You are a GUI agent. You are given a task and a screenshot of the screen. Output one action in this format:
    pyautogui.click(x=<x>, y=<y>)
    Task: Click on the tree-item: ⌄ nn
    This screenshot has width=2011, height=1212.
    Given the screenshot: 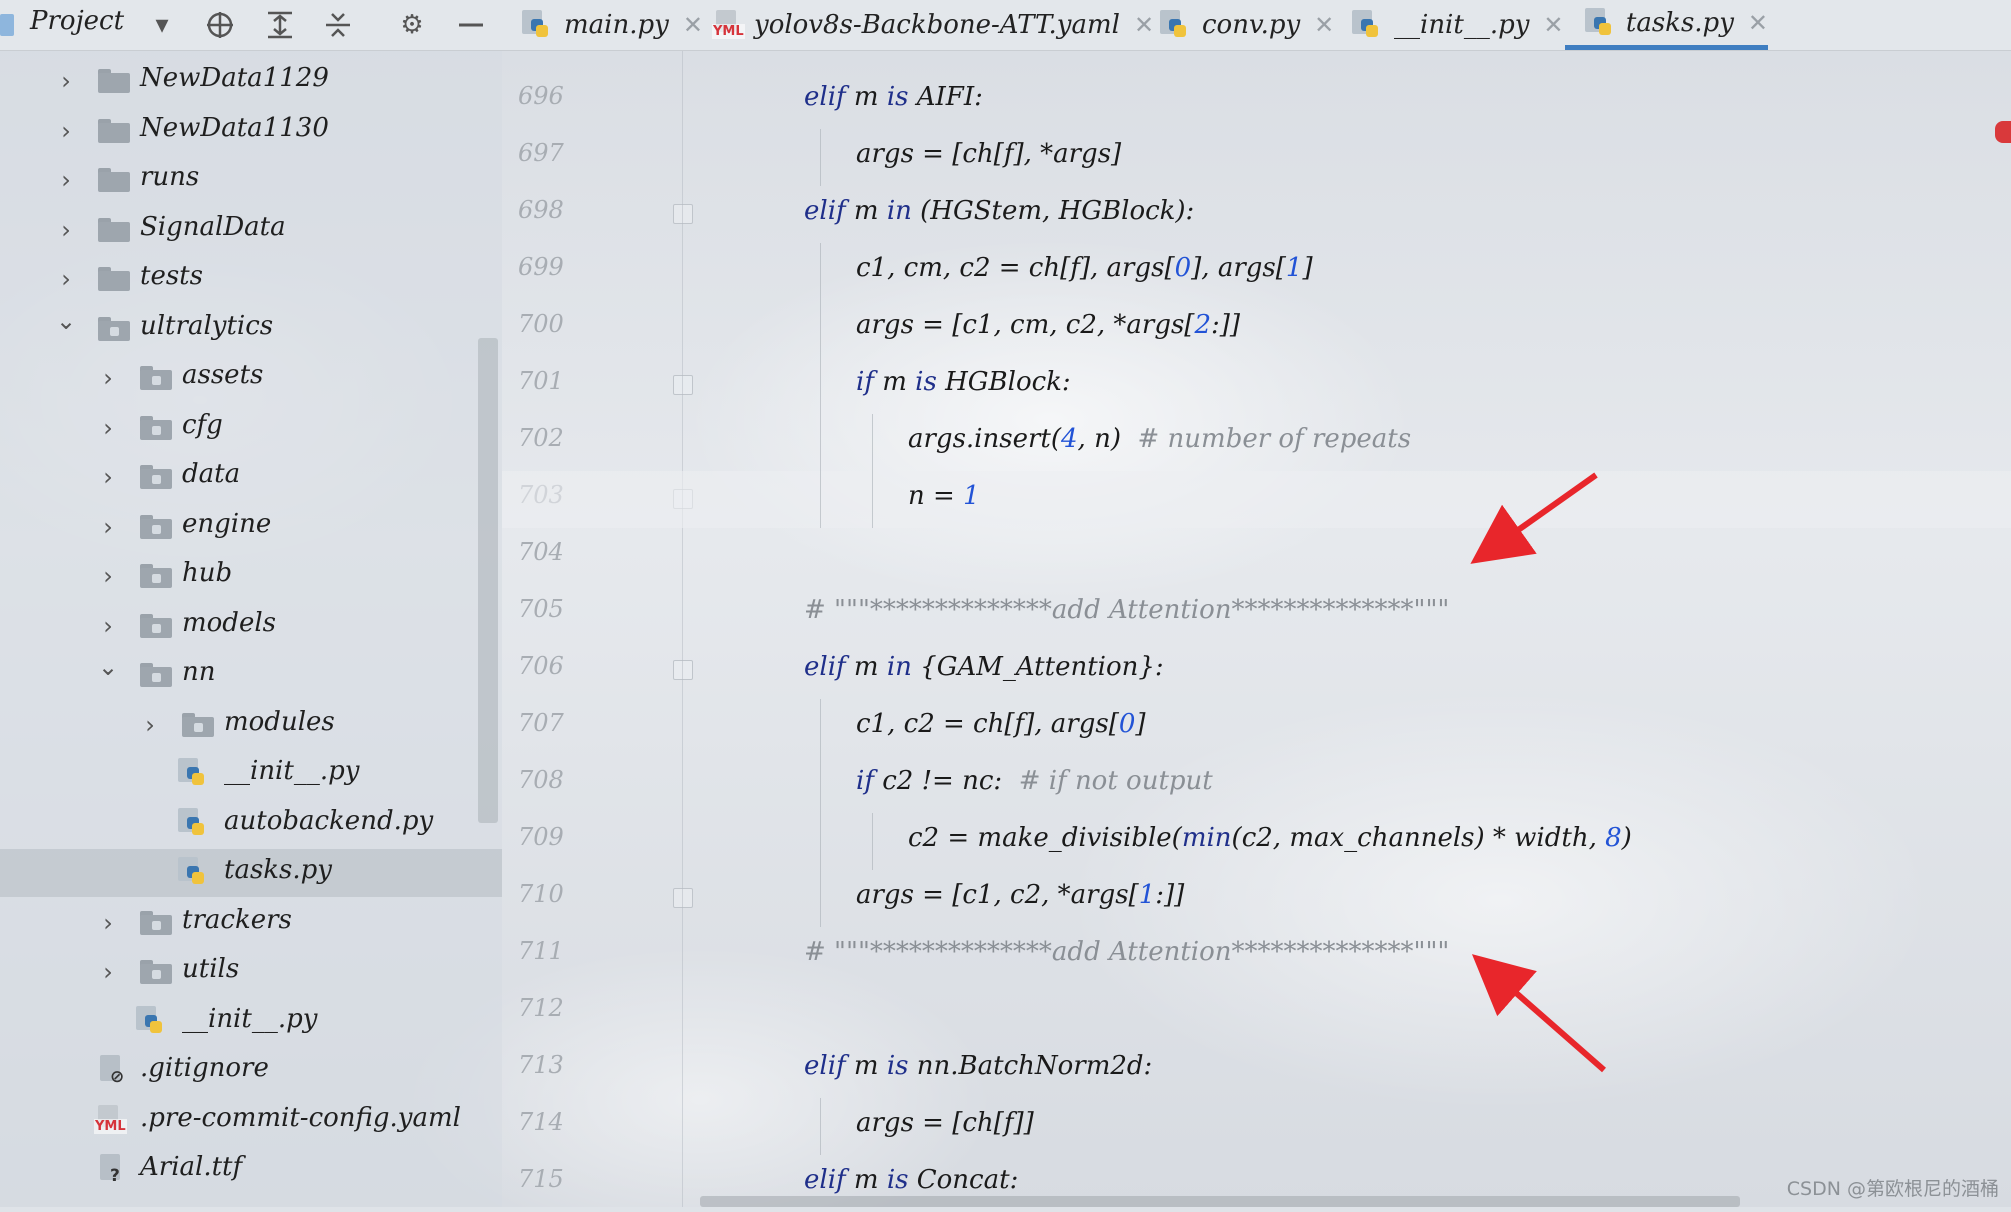 What is the action you would take?
    pyautogui.click(x=251, y=675)
    